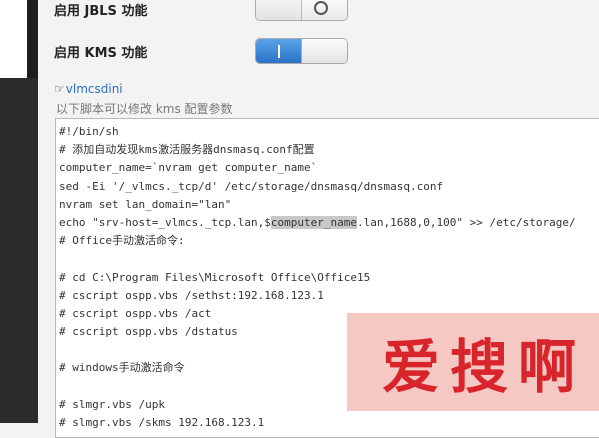 The height and width of the screenshot is (438, 599). What do you see at coordinates (145, 204) in the screenshot?
I see `code-line: nvram set lan_domain="lan"` at bounding box center [145, 204].